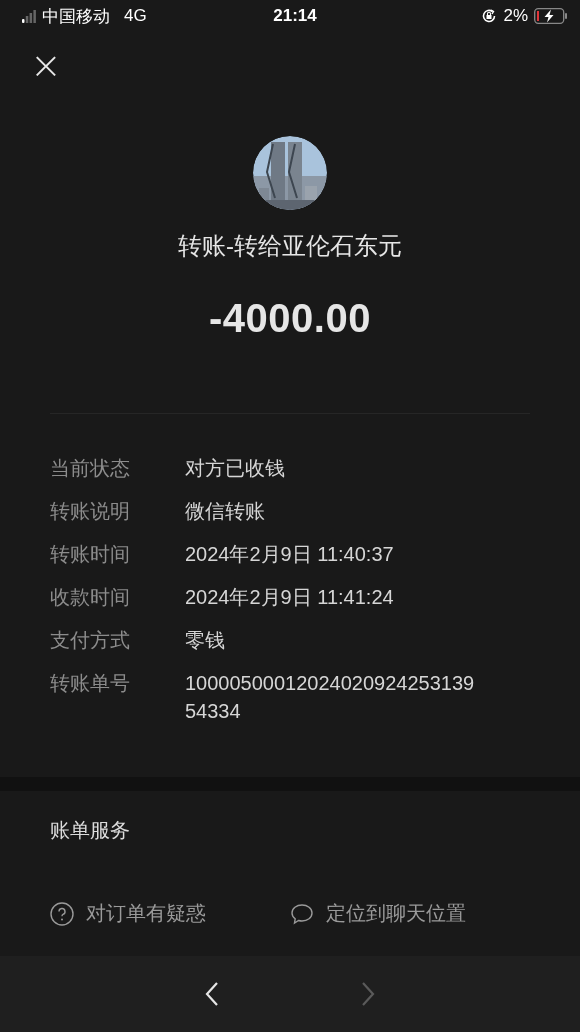 This screenshot has height=1032, width=580. Describe the element at coordinates (290, 246) in the screenshot. I see `transfer-title: 转账-转给亚伦石东元` at that location.